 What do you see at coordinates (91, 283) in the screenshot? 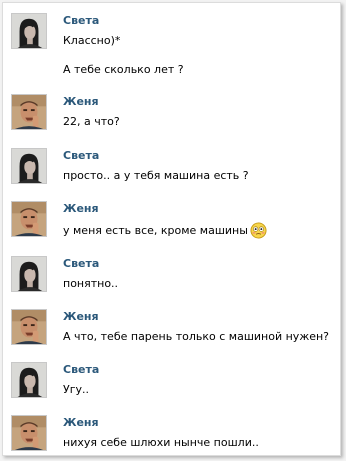
I see `message-text: понятно..` at bounding box center [91, 283].